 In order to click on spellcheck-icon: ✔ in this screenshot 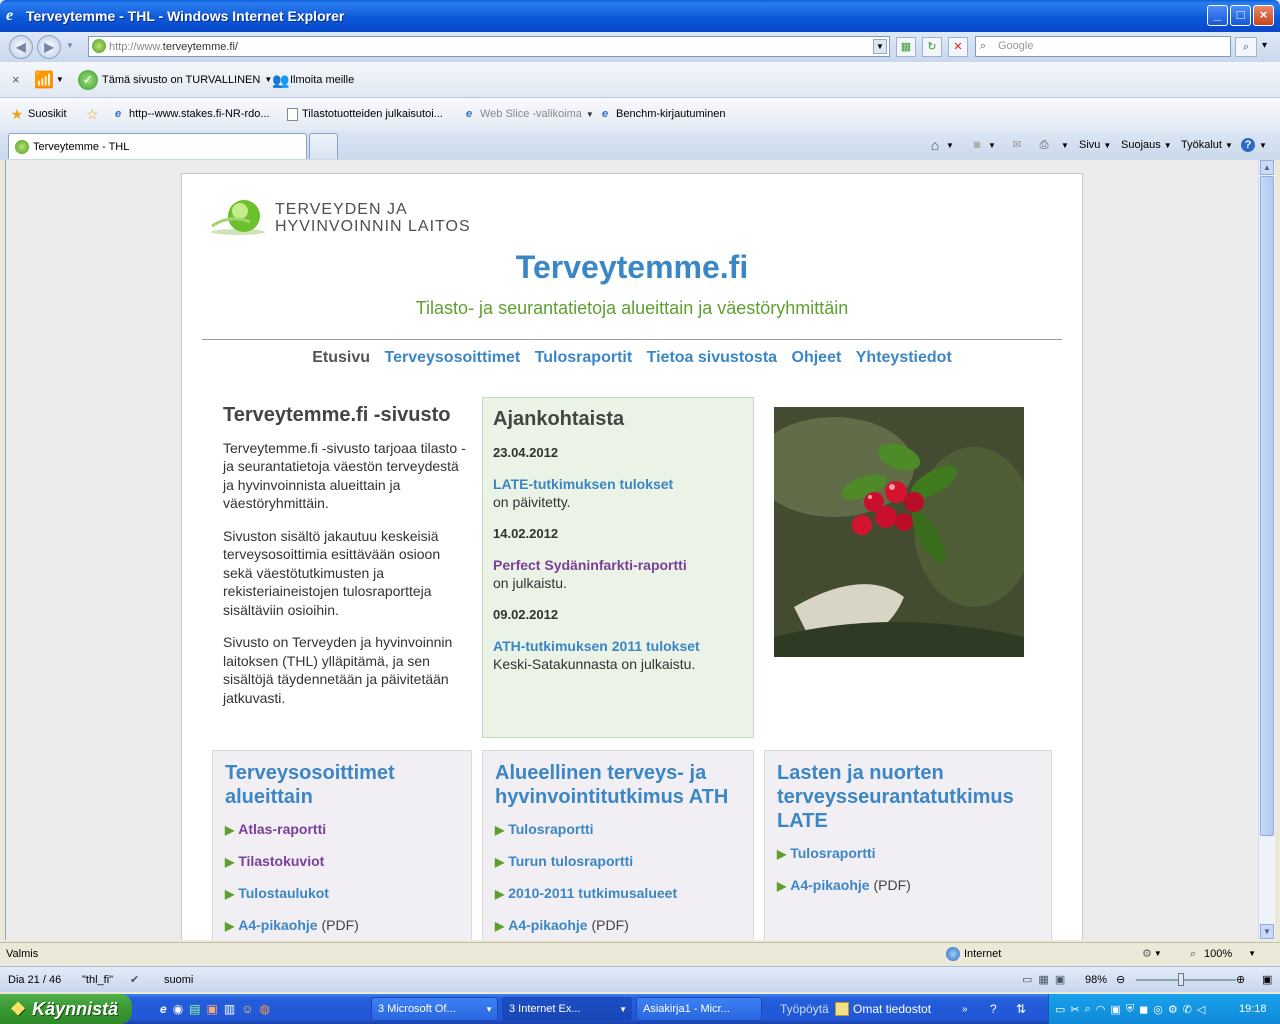, I will do `click(134, 979)`.